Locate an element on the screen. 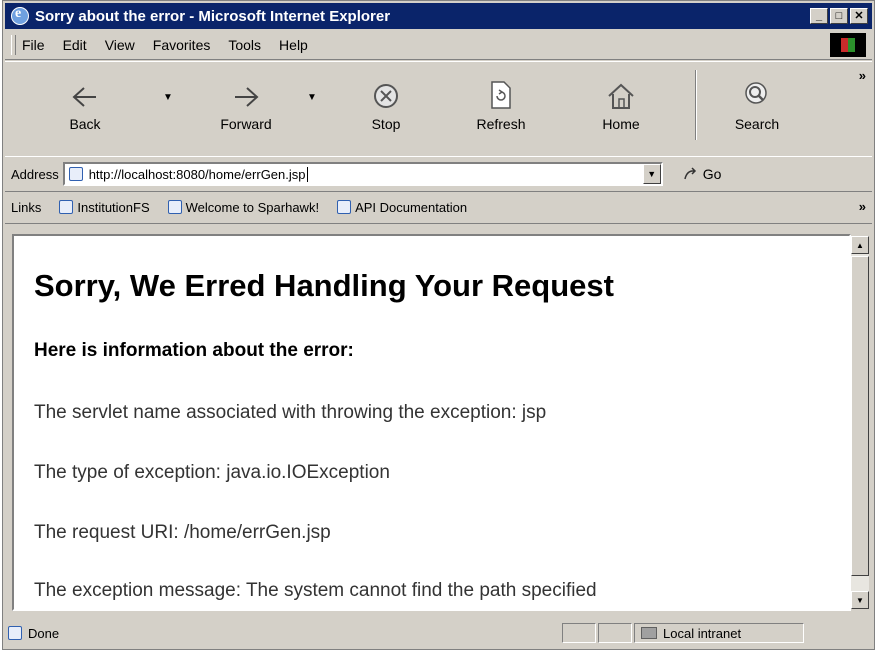 The image size is (877, 652). window-controls: _ □ ✕ is located at coordinates (839, 16).